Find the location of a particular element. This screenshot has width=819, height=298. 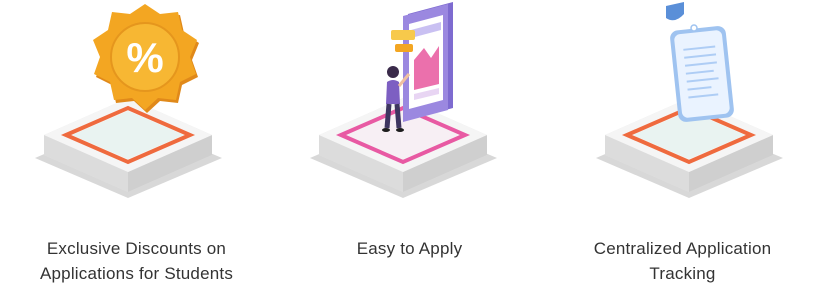

caption-line: Easy to Apply is located at coordinates (409, 248).